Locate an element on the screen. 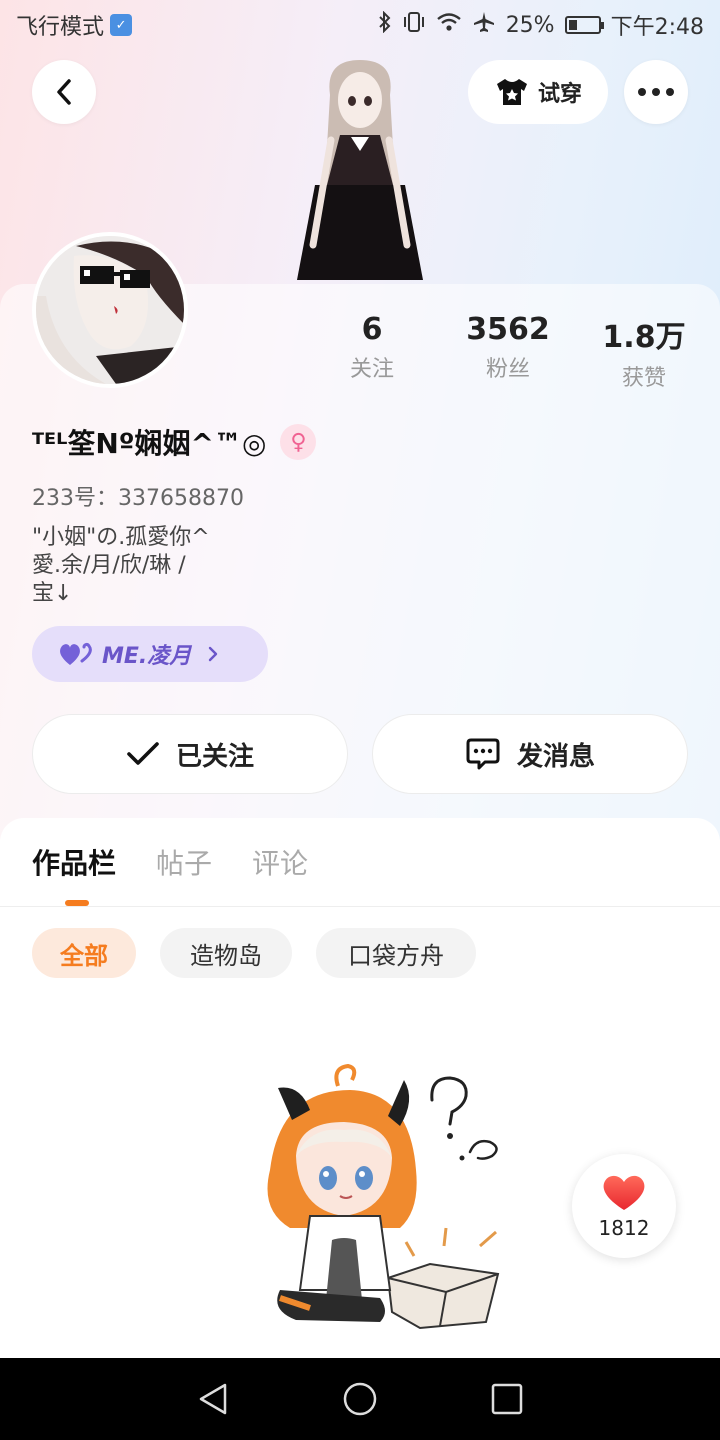 This screenshot has width=720, height=1440. bio-line: 愛.余/月/欣/琳 / is located at coordinates (109, 565).